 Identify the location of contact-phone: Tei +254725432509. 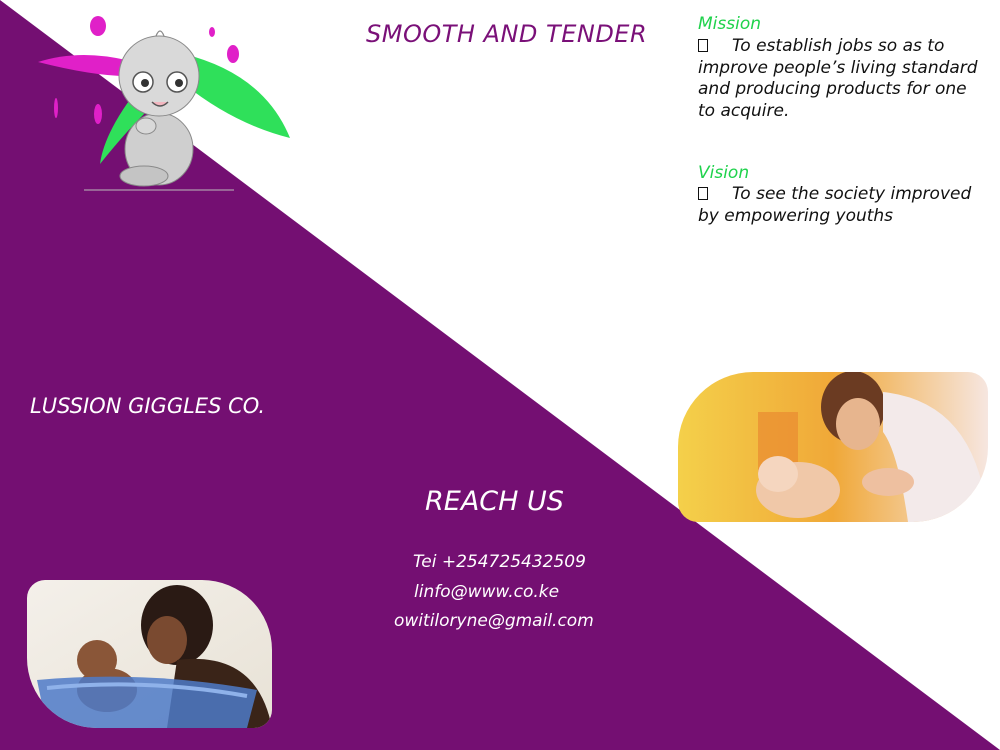
(499, 562).